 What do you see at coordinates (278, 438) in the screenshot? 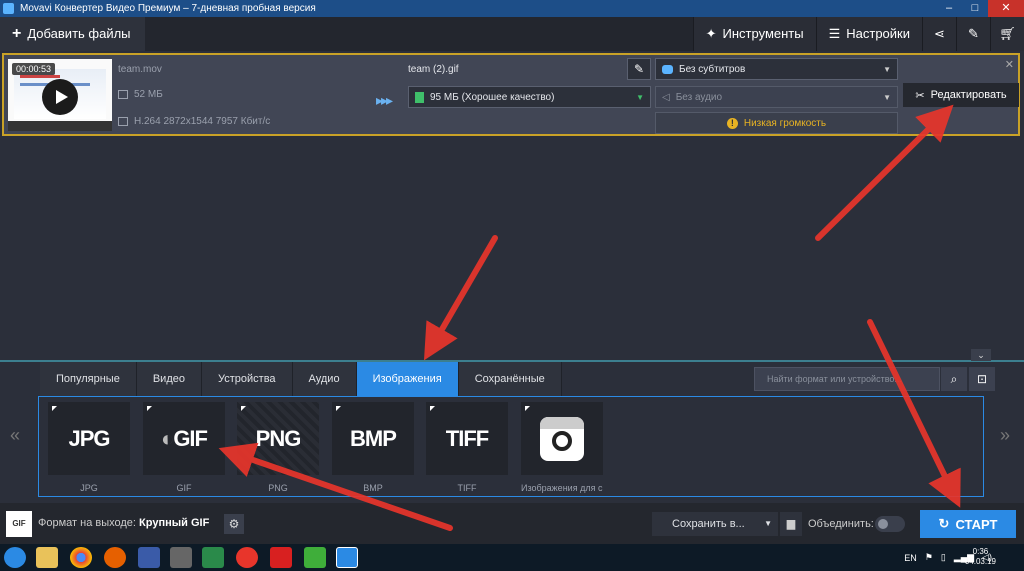
I see `png-logo: PNG` at bounding box center [278, 438].